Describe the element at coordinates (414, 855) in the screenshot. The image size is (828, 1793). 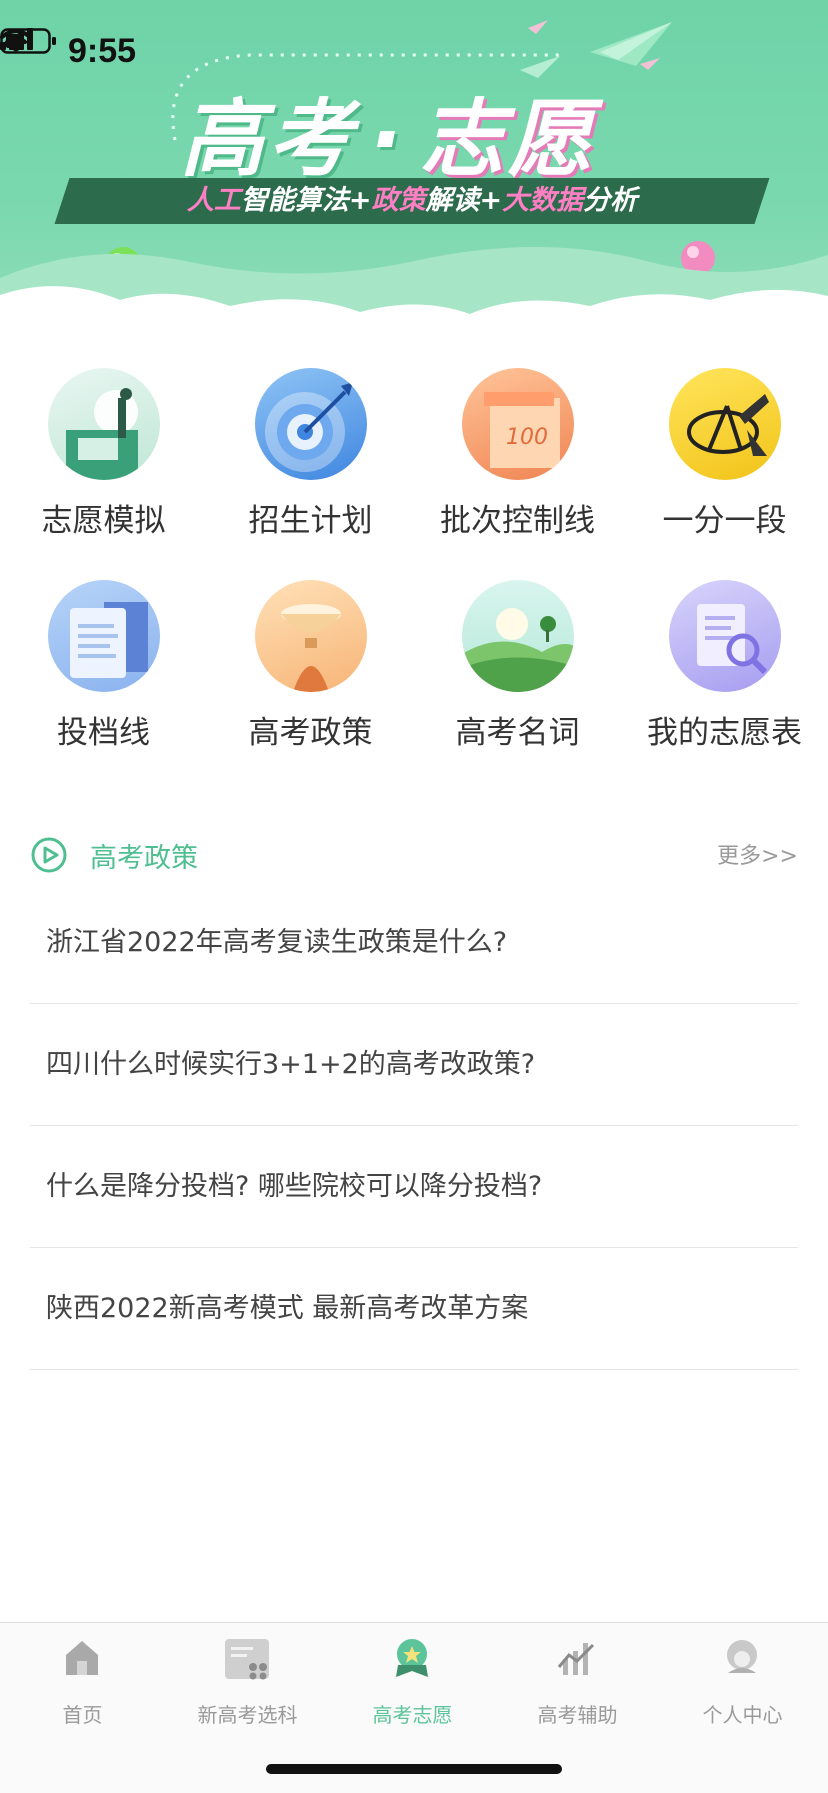
I see `policy-section-header: 高考政策 更多>>` at that location.